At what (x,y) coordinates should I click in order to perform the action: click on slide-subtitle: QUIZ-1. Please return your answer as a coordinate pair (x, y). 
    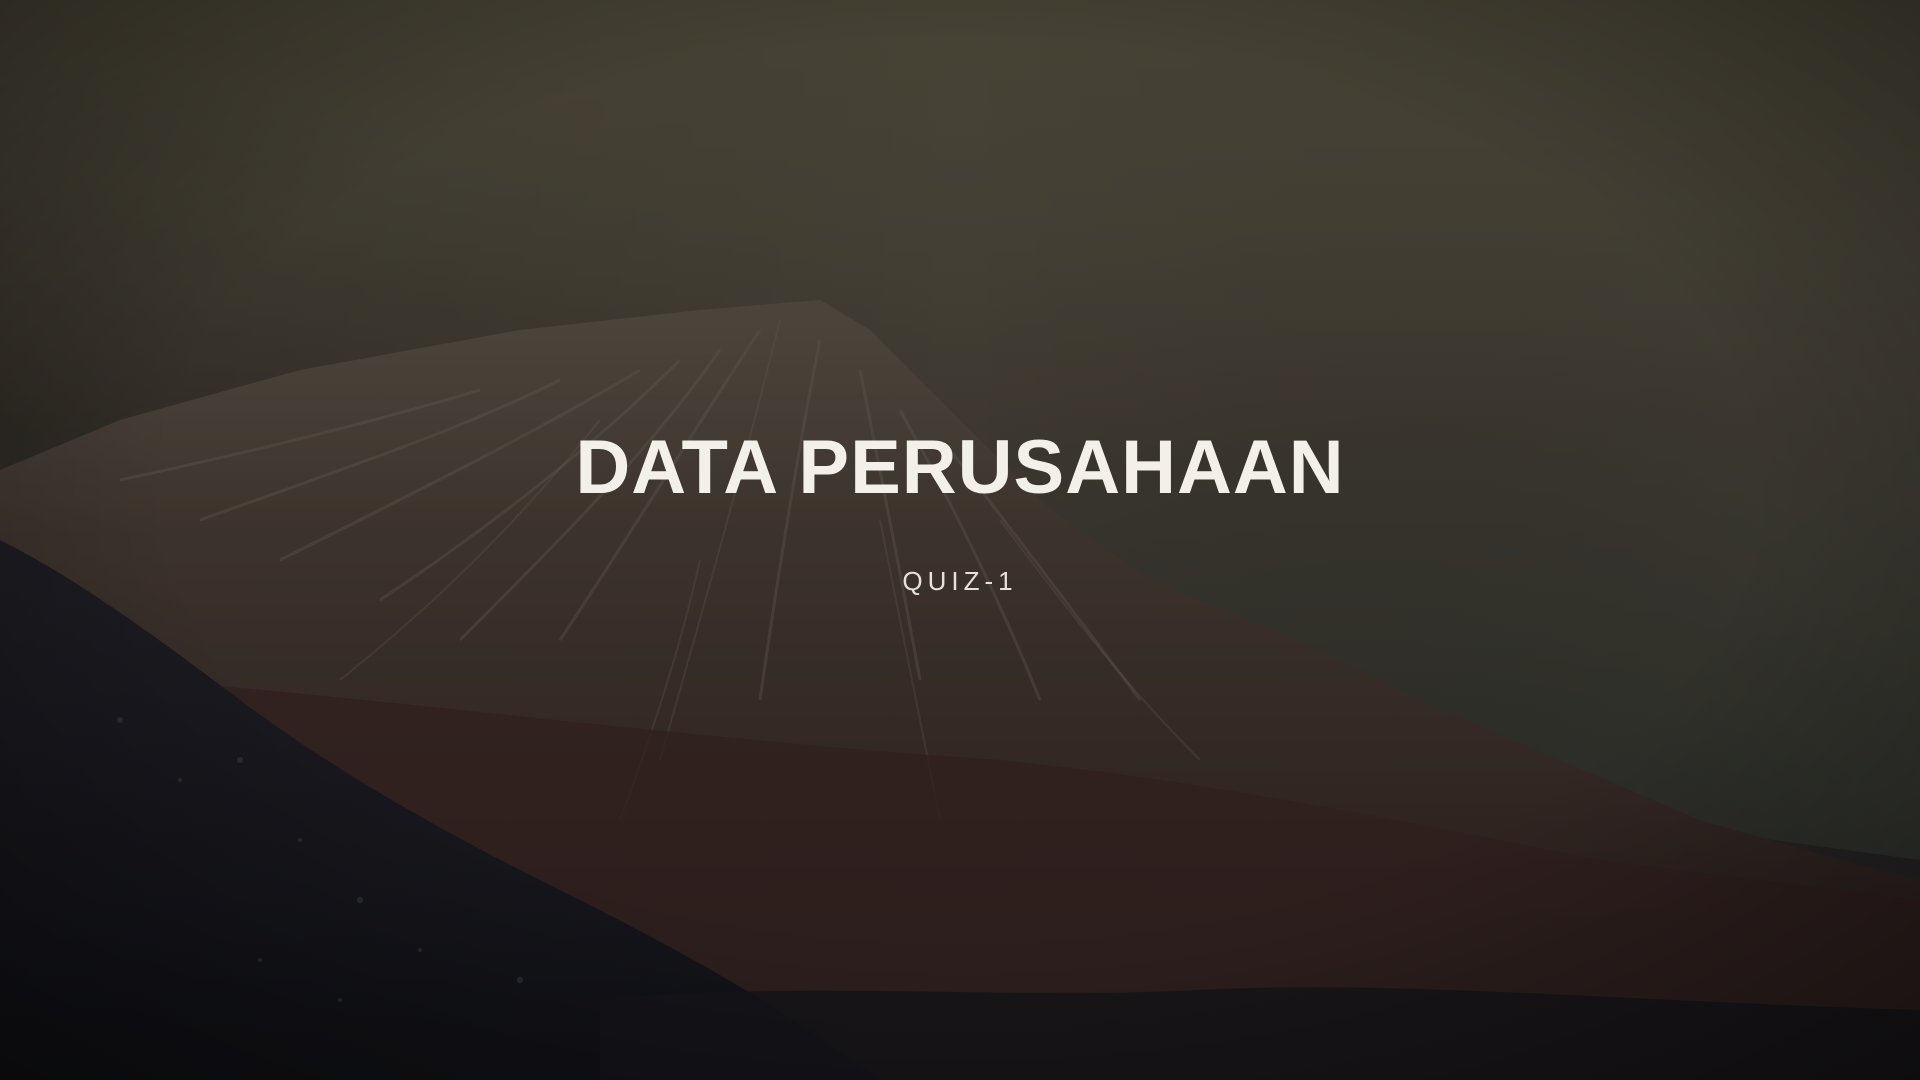
    Looking at the image, I should click on (960, 581).